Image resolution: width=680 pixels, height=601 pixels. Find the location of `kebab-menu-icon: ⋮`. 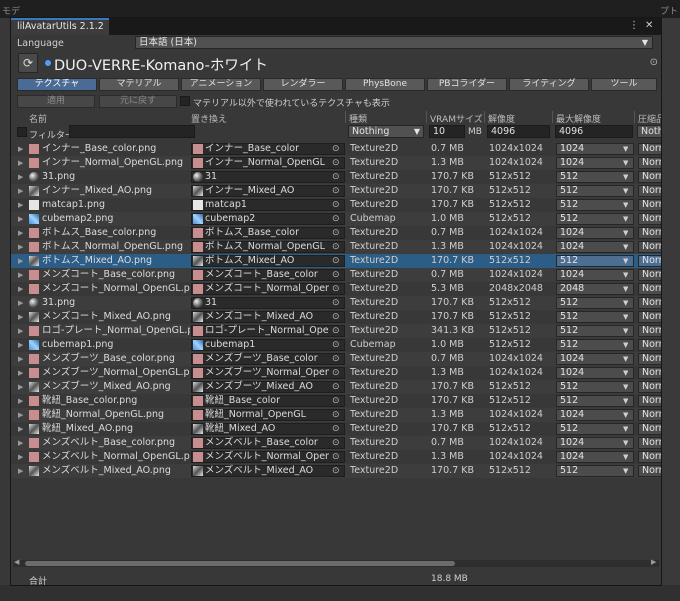

kebab-menu-icon: ⋮ is located at coordinates (634, 26).